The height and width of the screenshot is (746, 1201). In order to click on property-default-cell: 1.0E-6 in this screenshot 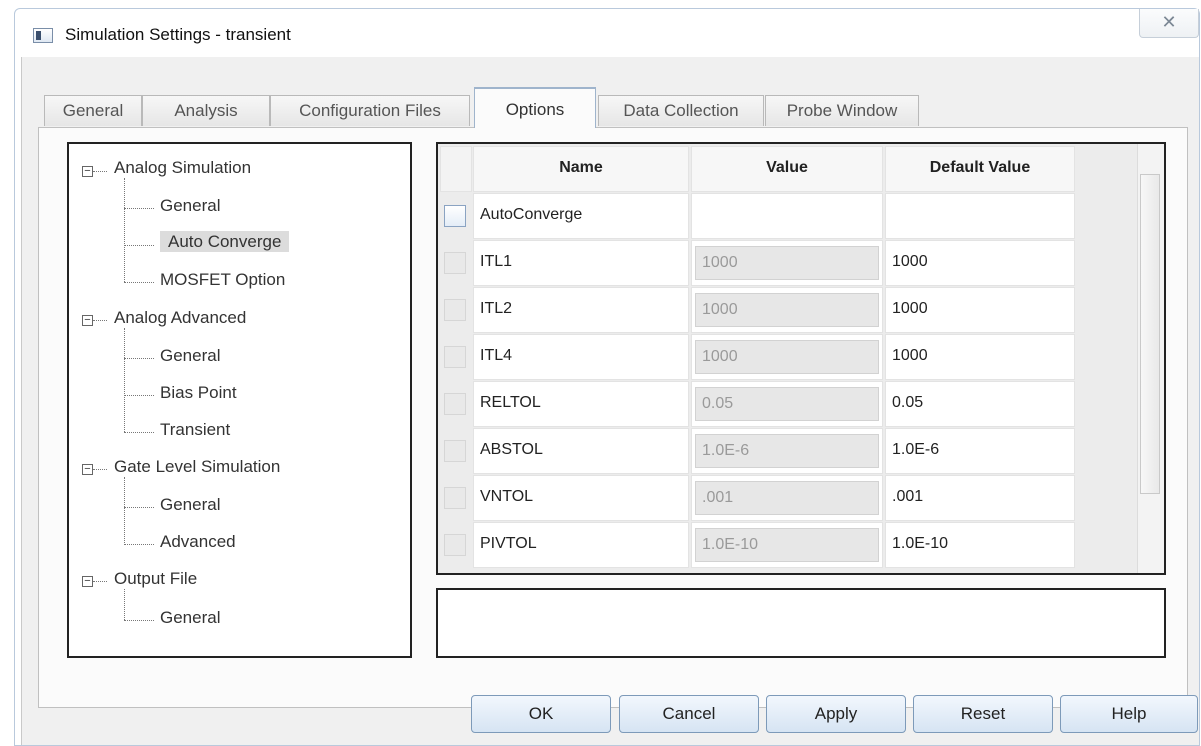, I will do `click(980, 451)`.